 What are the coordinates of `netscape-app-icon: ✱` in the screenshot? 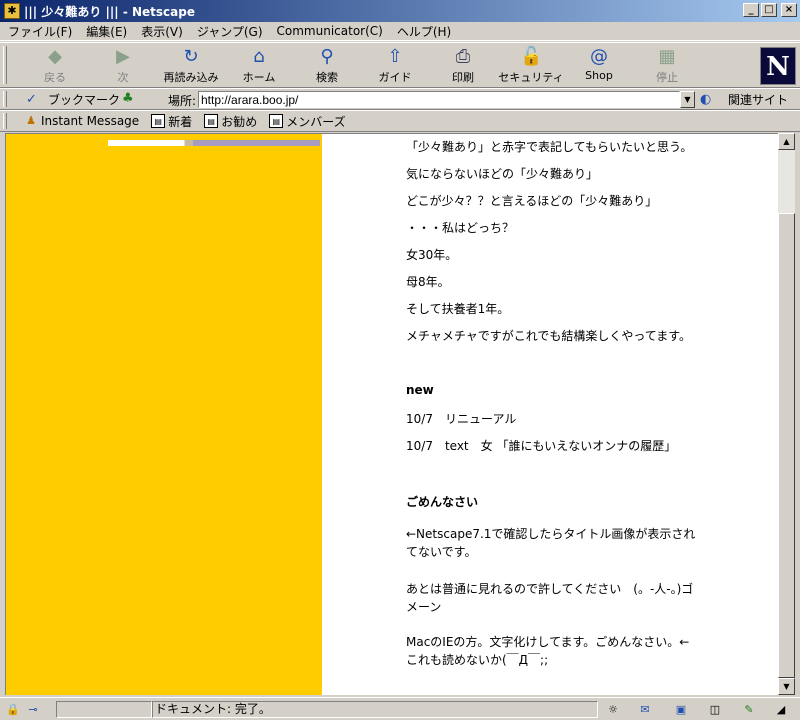 It's located at (12, 11).